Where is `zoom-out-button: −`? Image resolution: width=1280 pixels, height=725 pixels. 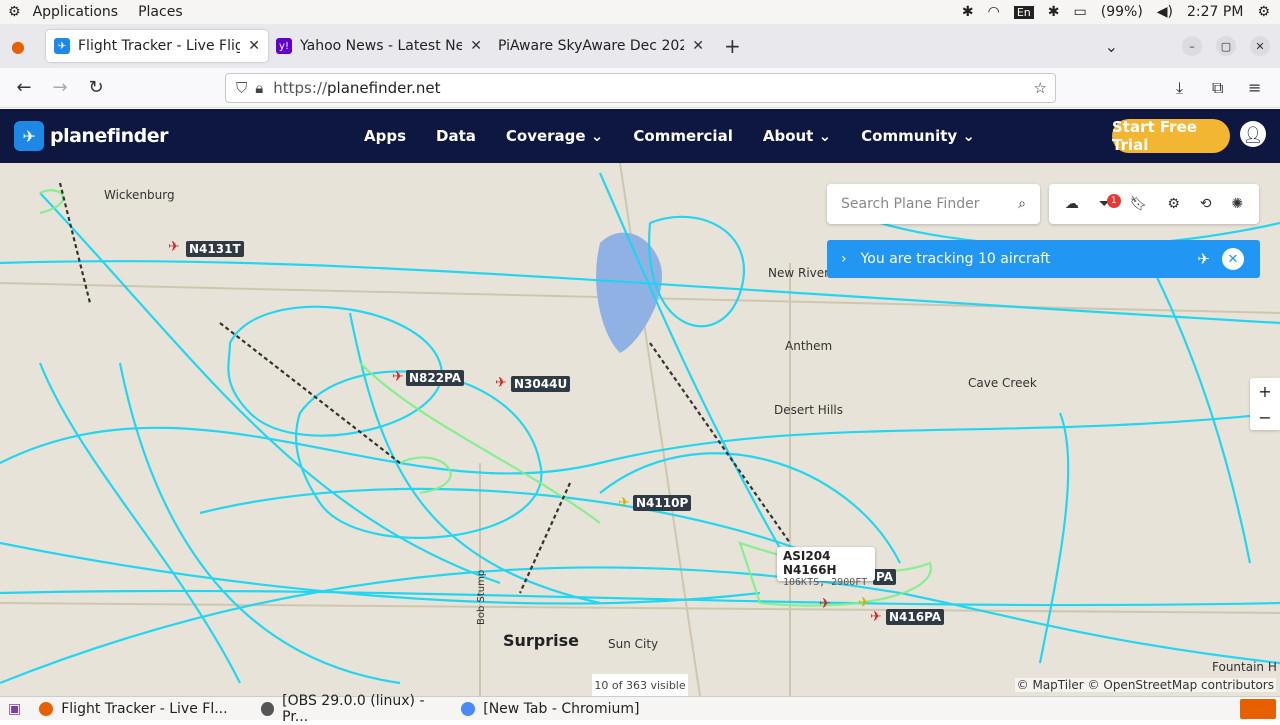 zoom-out-button: − is located at coordinates (1264, 417).